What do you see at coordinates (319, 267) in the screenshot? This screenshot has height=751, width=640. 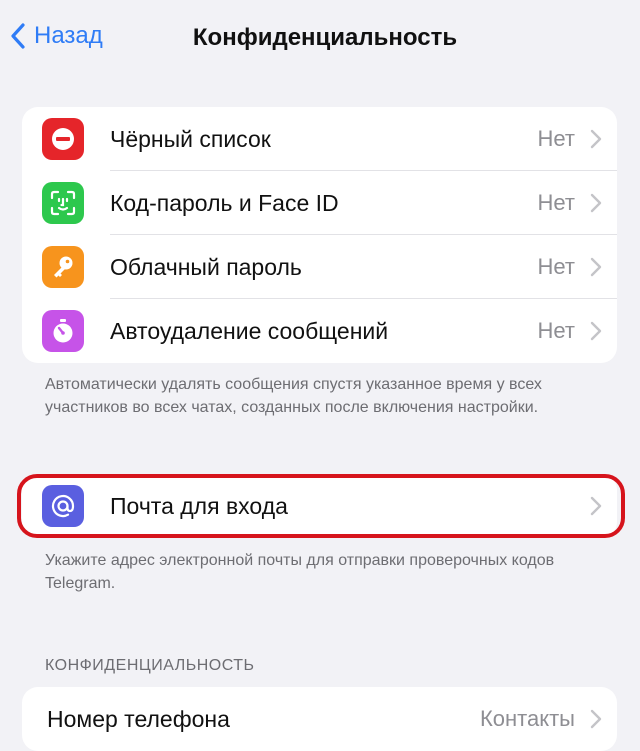 I see `cloud-password-row: Облачный пароль Нет` at bounding box center [319, 267].